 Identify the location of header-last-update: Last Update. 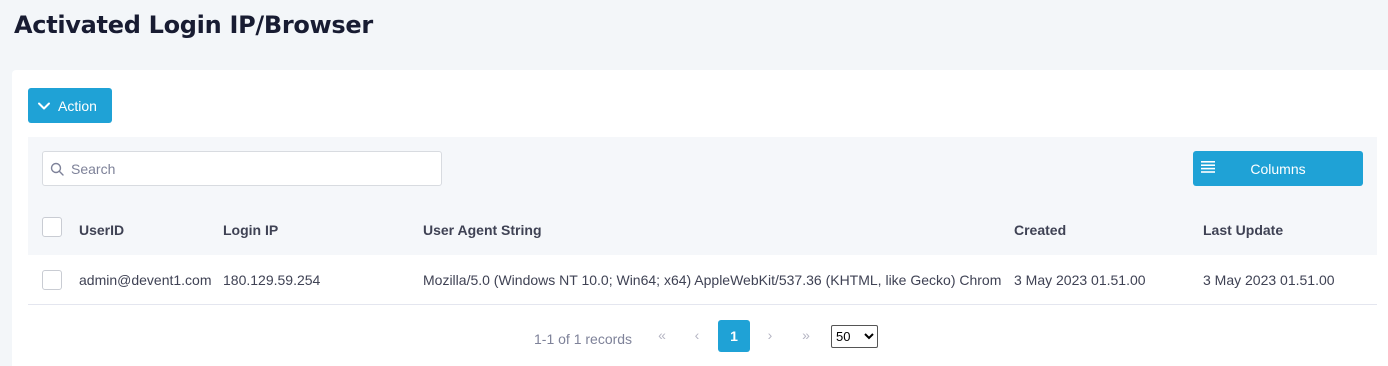
(1243, 230).